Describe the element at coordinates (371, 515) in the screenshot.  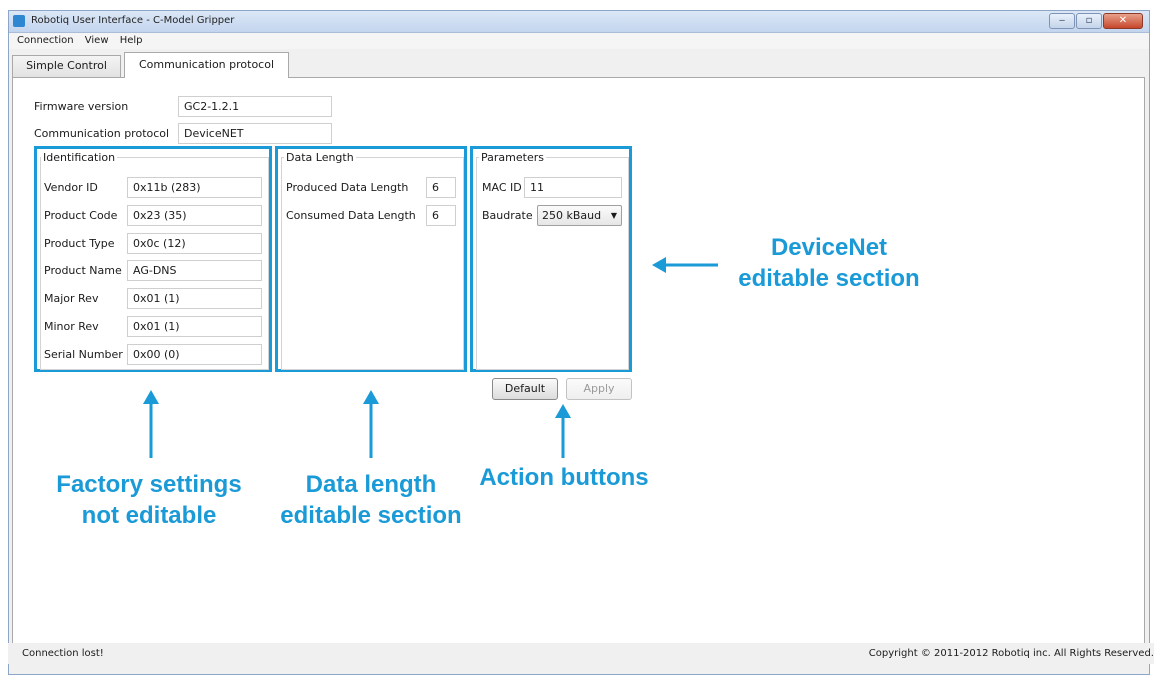
I see `datalength-annotation-line2: editable section` at that location.